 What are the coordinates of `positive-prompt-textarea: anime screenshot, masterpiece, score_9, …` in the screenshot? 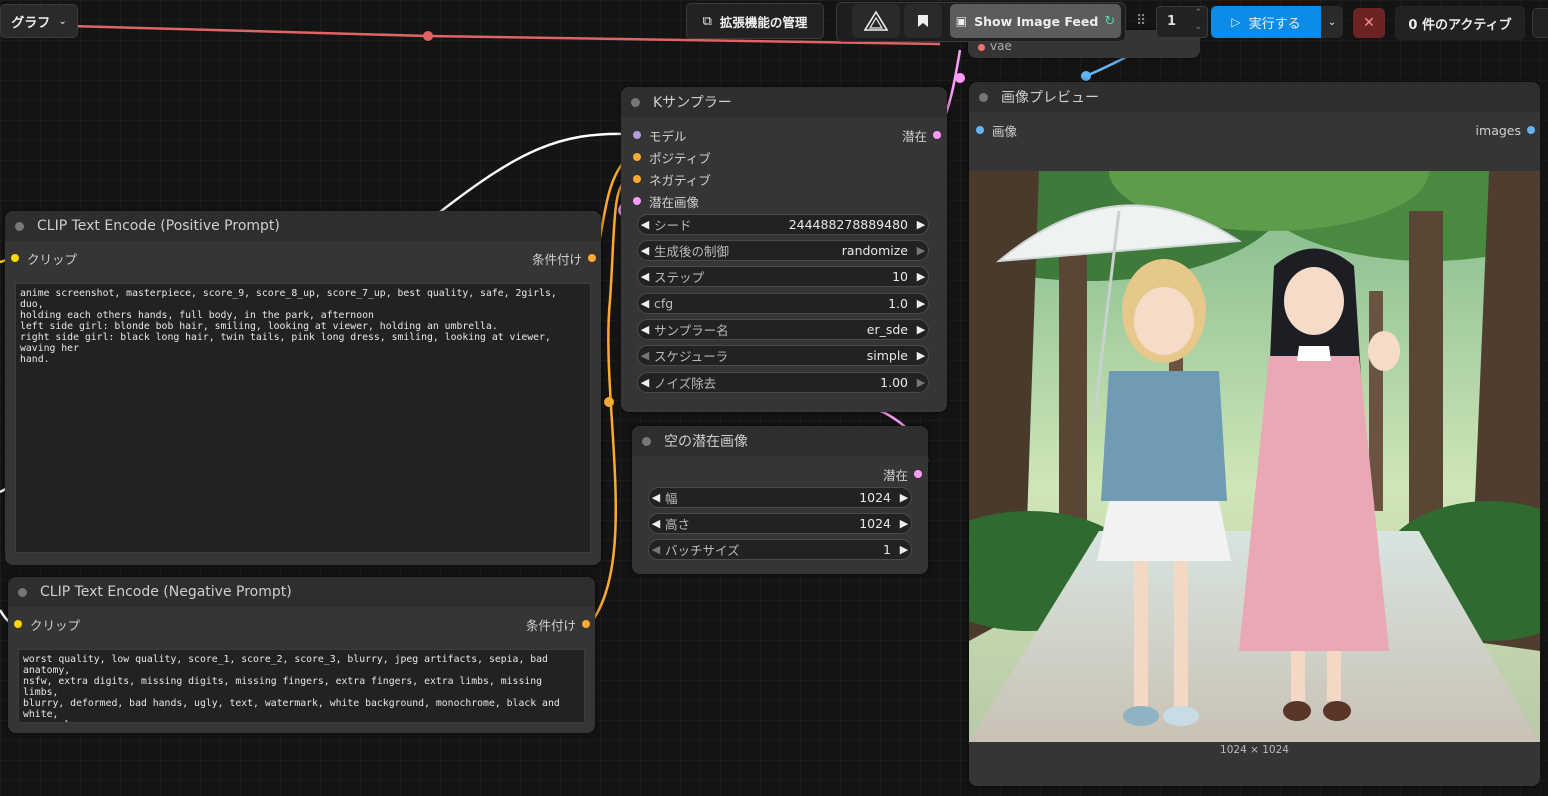 It's located at (303, 418).